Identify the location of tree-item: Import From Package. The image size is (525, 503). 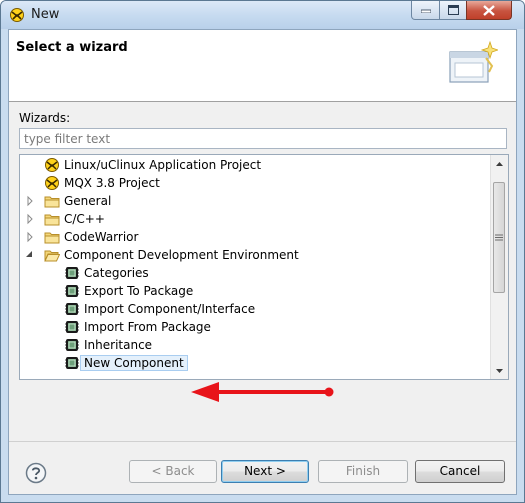
(137, 327).